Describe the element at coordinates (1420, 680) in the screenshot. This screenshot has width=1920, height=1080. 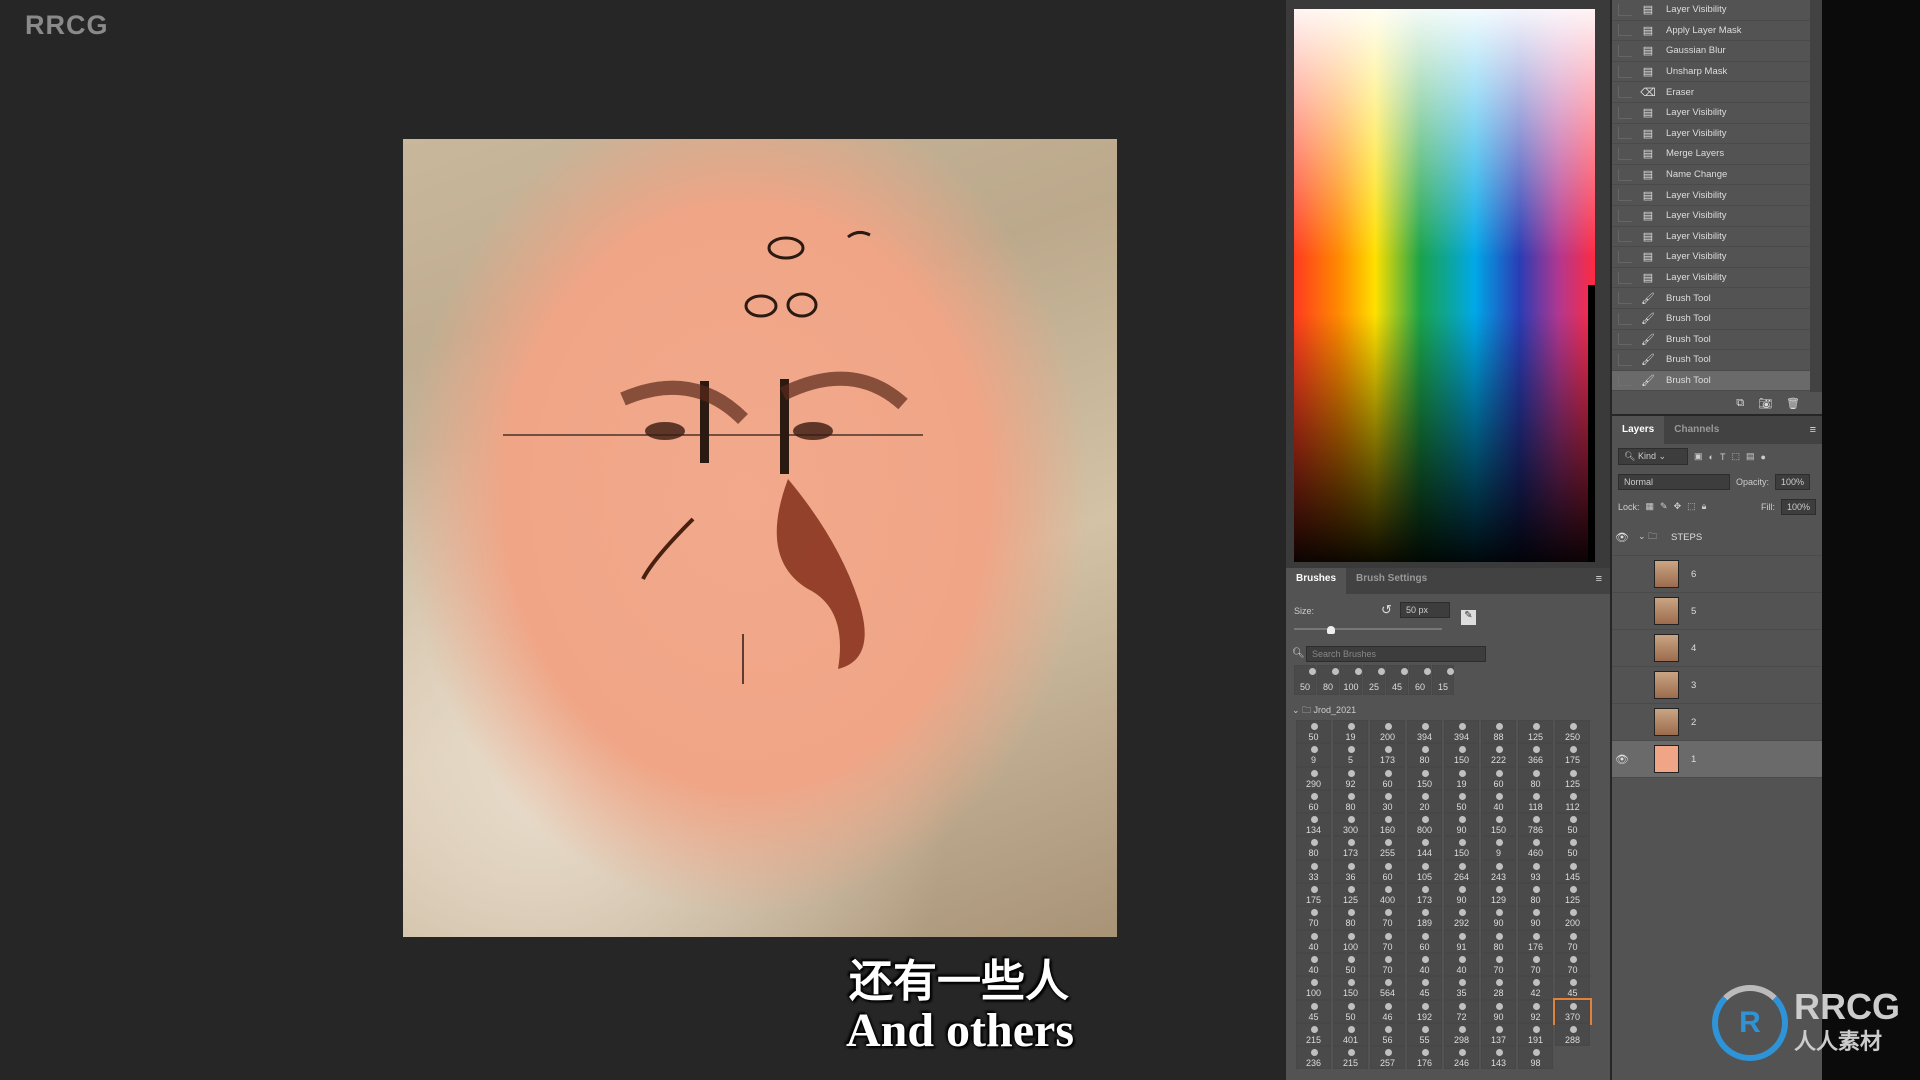
I see `recent-brush: 60` at that location.